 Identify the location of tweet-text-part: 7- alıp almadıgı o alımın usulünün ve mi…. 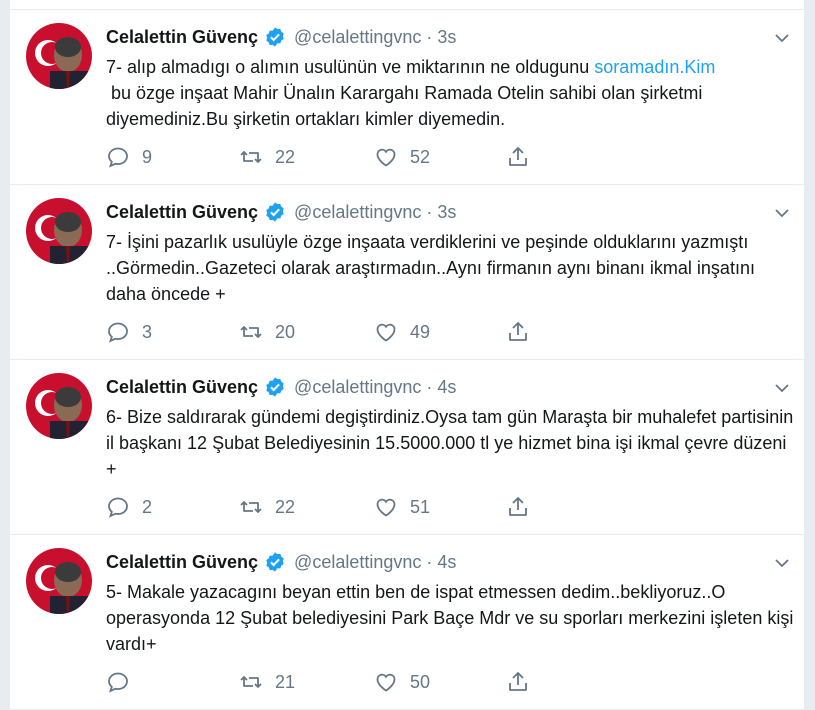
(350, 67).